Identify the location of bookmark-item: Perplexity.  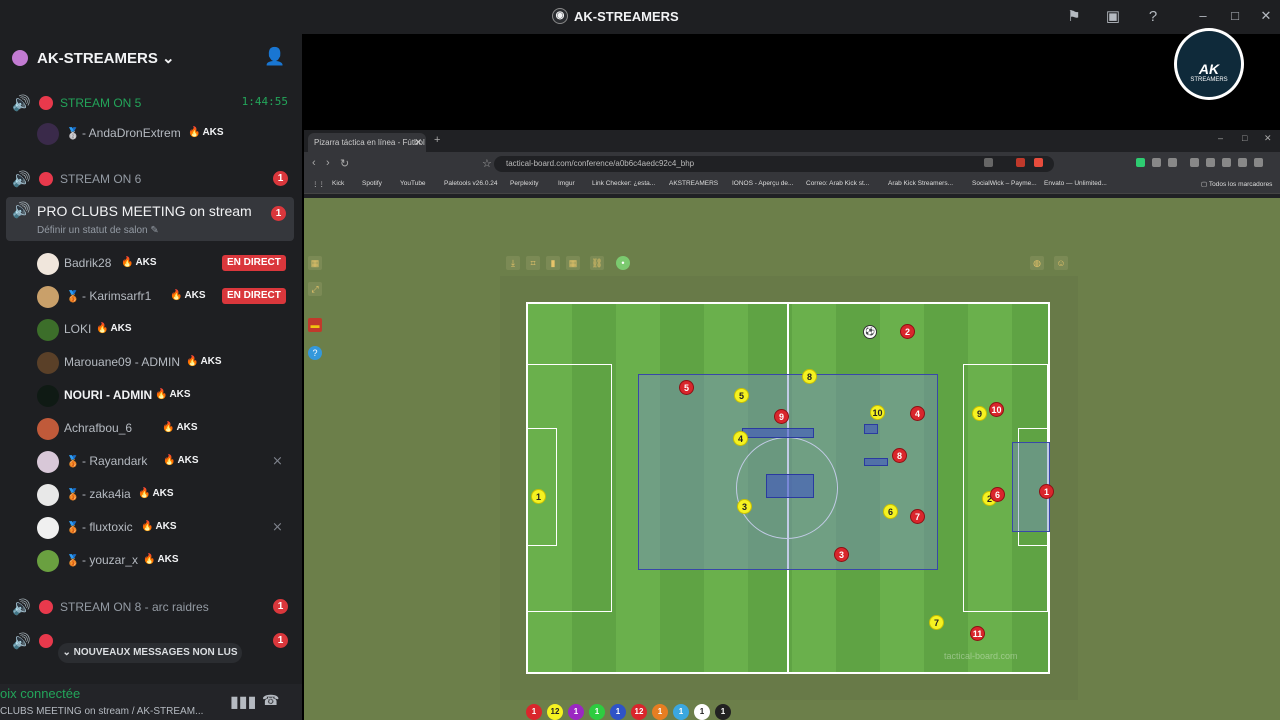
(524, 183).